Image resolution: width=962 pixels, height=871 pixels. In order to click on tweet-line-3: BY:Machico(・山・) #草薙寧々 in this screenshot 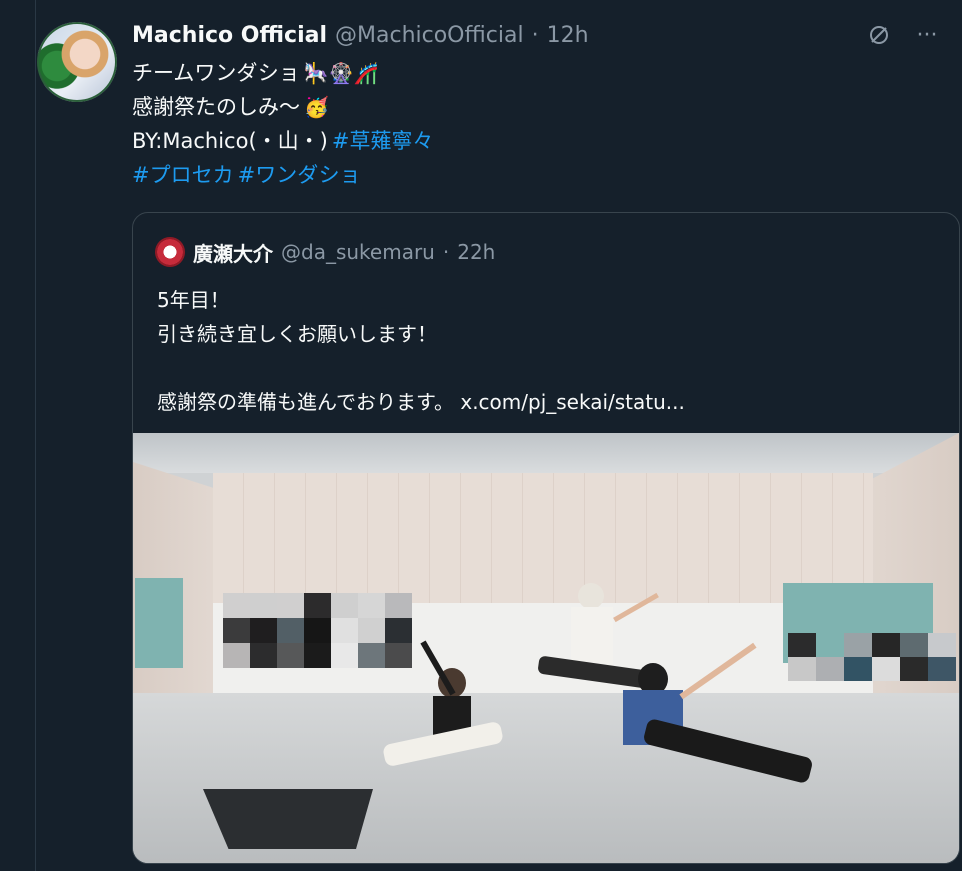, I will do `click(282, 141)`.